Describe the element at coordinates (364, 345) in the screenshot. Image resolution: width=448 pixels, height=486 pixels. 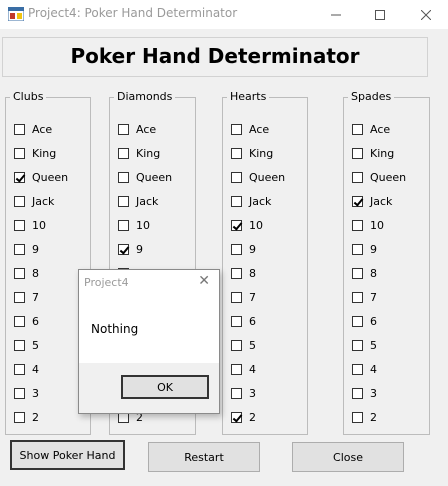
I see `checkbox-spades-5: 5` at that location.